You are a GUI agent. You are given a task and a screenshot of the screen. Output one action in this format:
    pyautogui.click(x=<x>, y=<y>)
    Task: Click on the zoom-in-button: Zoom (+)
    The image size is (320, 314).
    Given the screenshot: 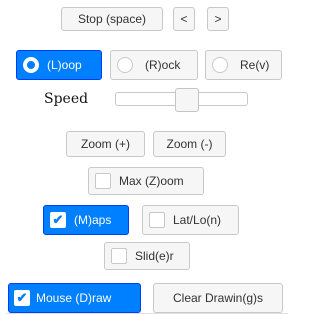 What is the action you would take?
    pyautogui.click(x=105, y=144)
    